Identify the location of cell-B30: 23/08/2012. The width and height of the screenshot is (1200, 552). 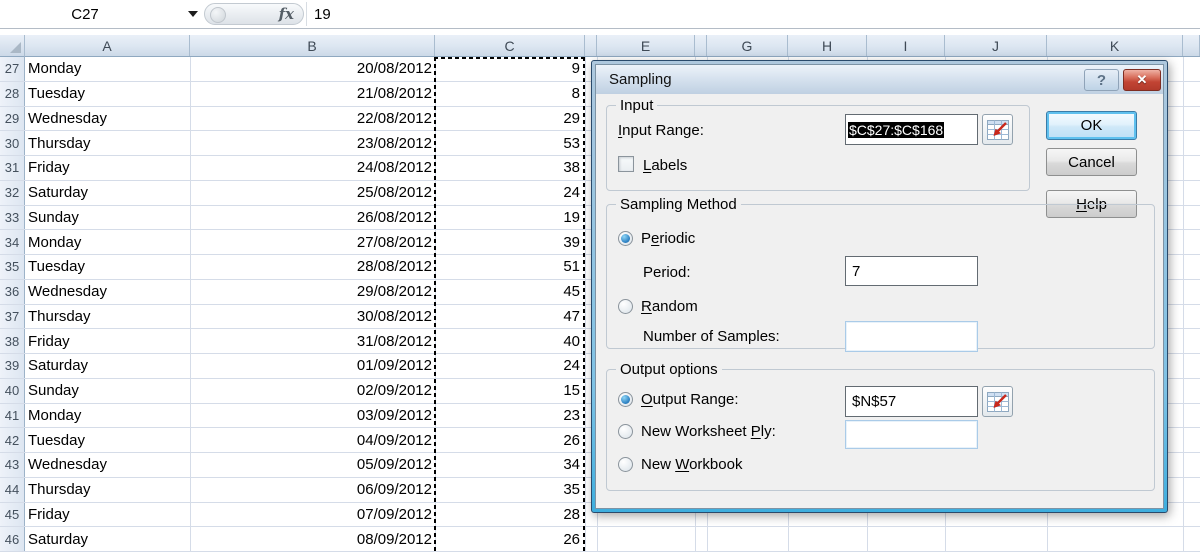
(311, 143).